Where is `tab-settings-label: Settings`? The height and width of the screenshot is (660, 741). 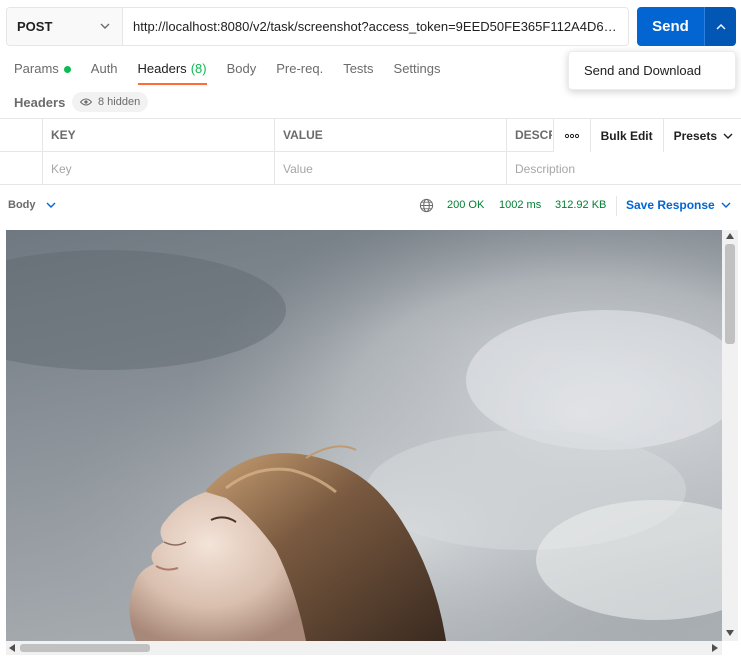
tab-settings-label: Settings is located at coordinates (417, 68).